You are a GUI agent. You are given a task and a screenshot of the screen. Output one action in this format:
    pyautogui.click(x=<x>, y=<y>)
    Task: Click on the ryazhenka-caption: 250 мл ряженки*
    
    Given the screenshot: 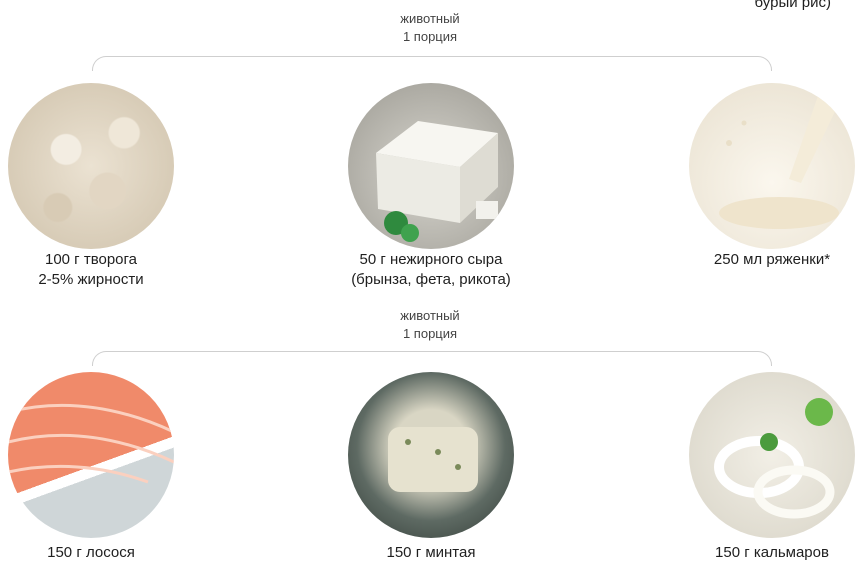 What is the action you would take?
    pyautogui.click(x=759, y=260)
    